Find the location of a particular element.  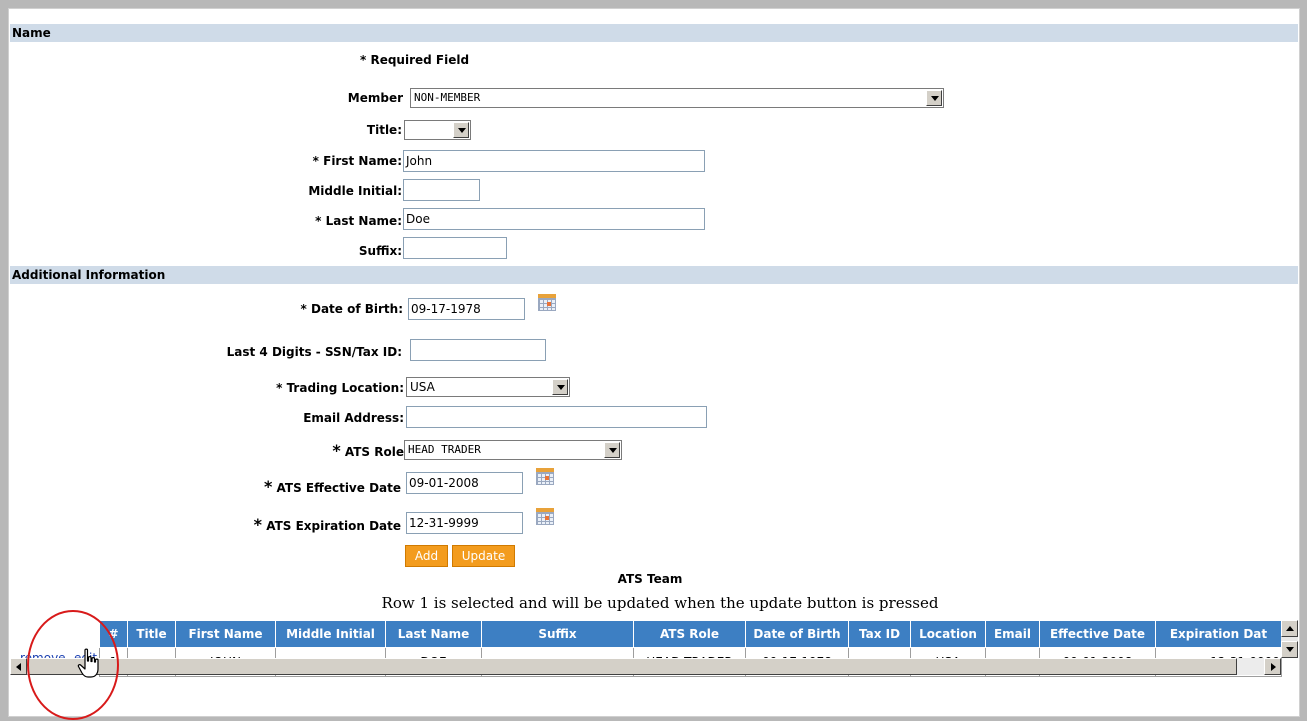

scroll-left-icon is located at coordinates (18, 666).